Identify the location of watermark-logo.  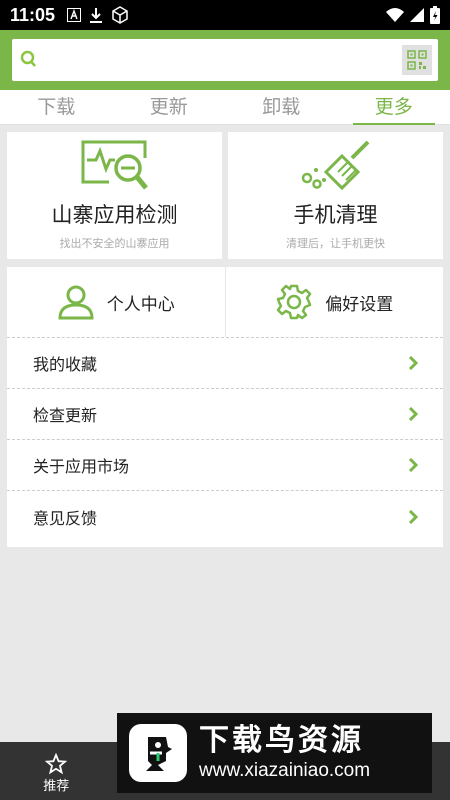
(158, 753).